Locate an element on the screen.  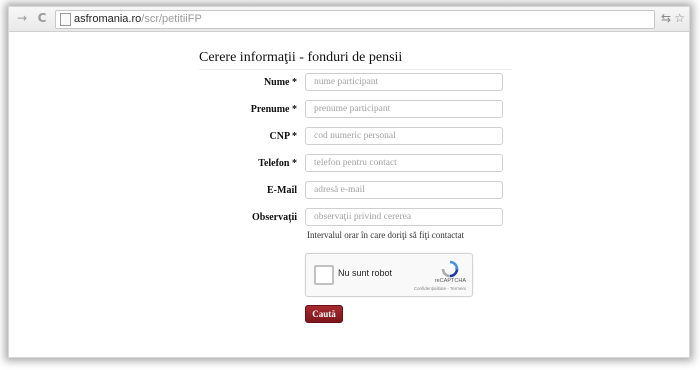
form-row-observatii: Observaţii is located at coordinates (349, 218).